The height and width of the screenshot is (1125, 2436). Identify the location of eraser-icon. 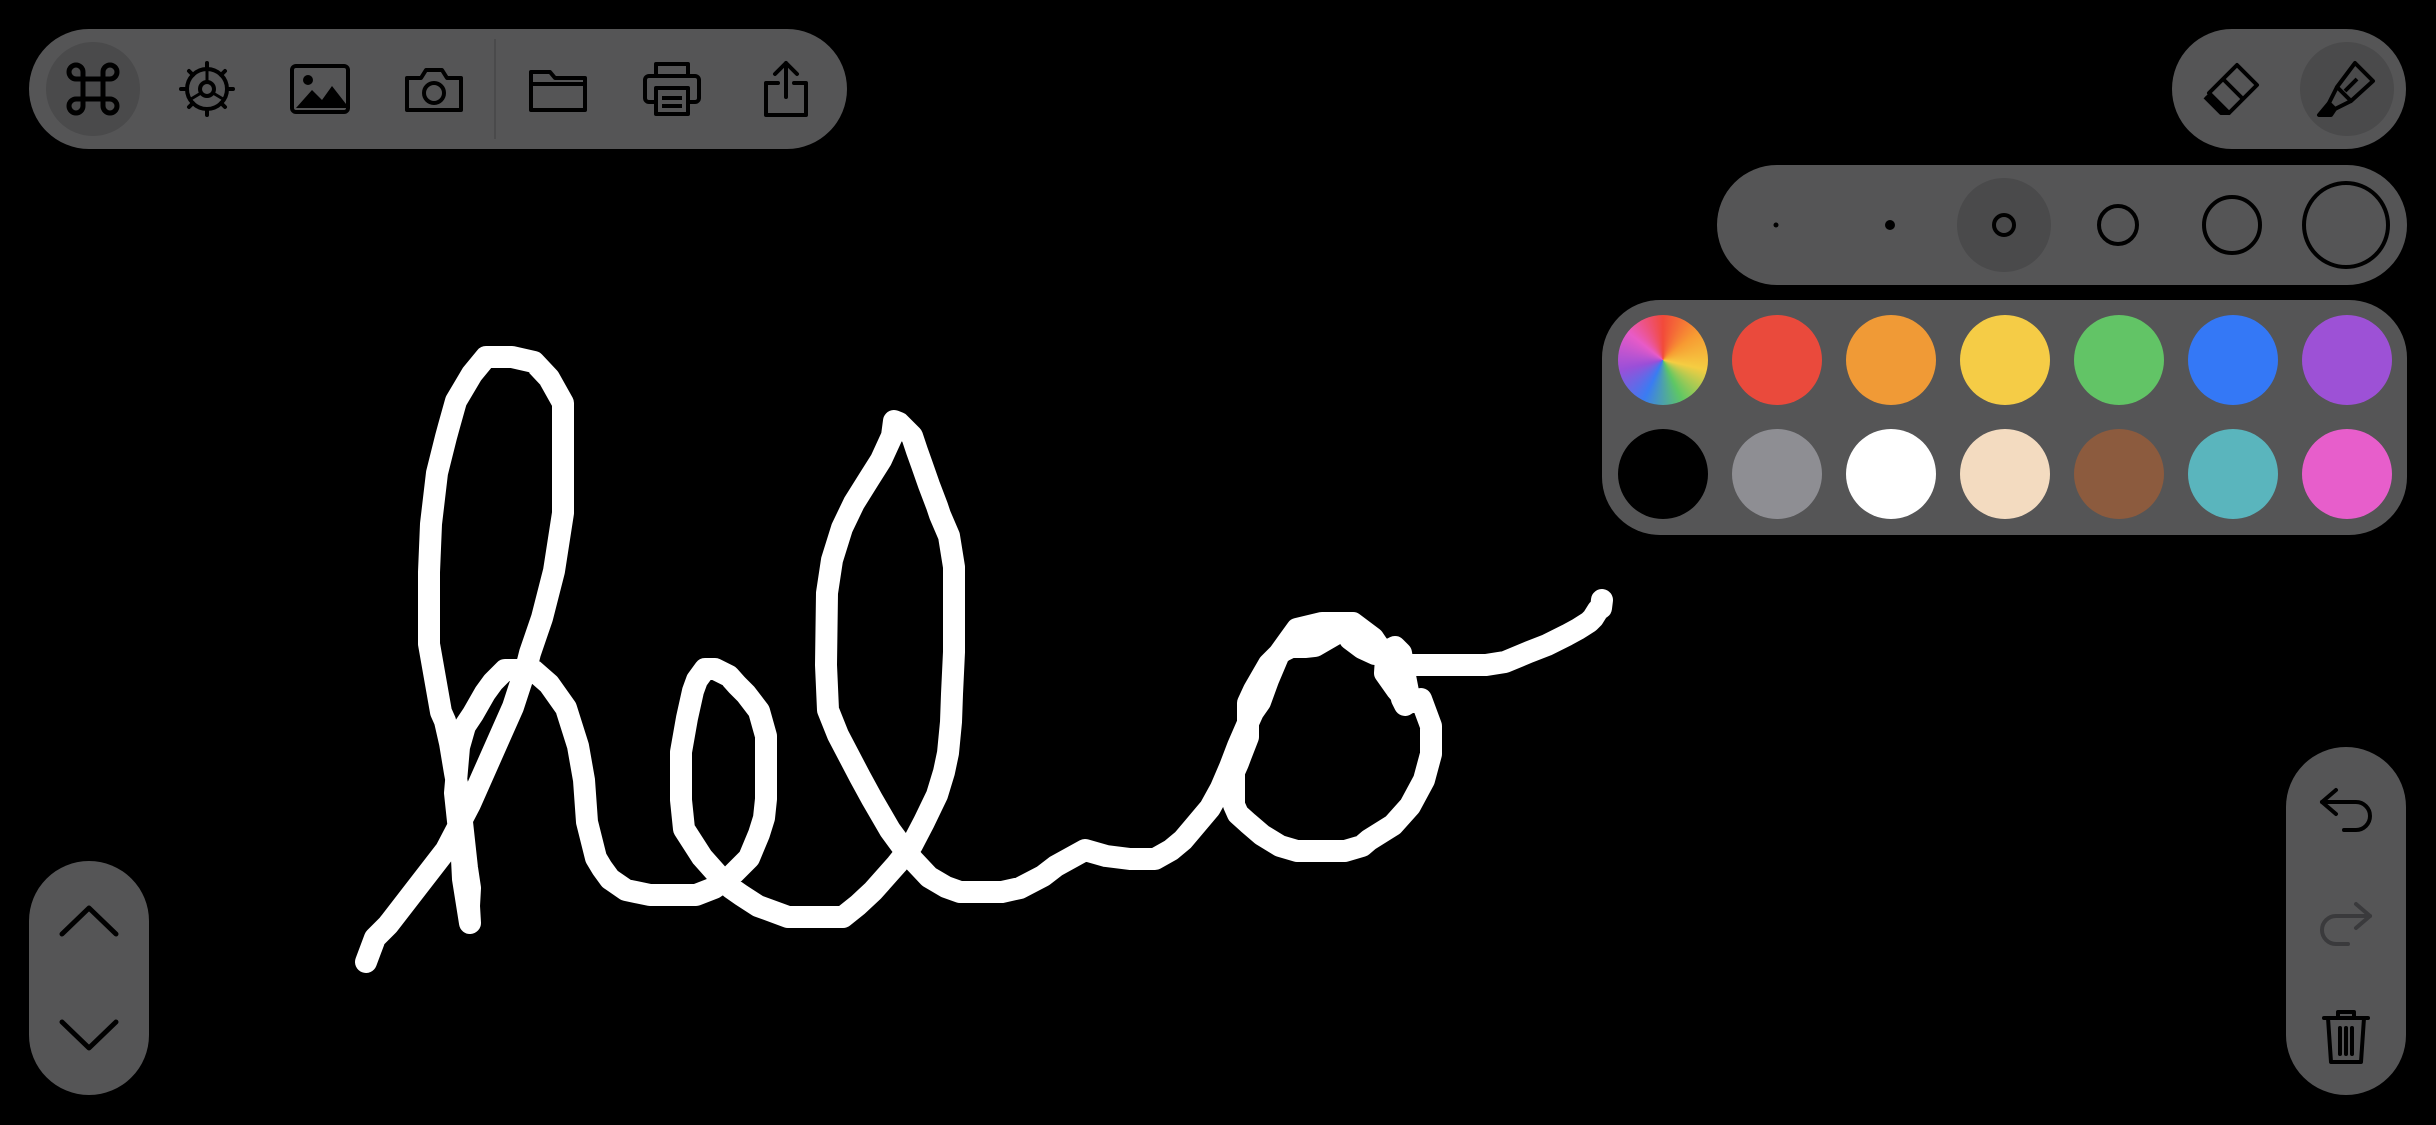
(2231, 89).